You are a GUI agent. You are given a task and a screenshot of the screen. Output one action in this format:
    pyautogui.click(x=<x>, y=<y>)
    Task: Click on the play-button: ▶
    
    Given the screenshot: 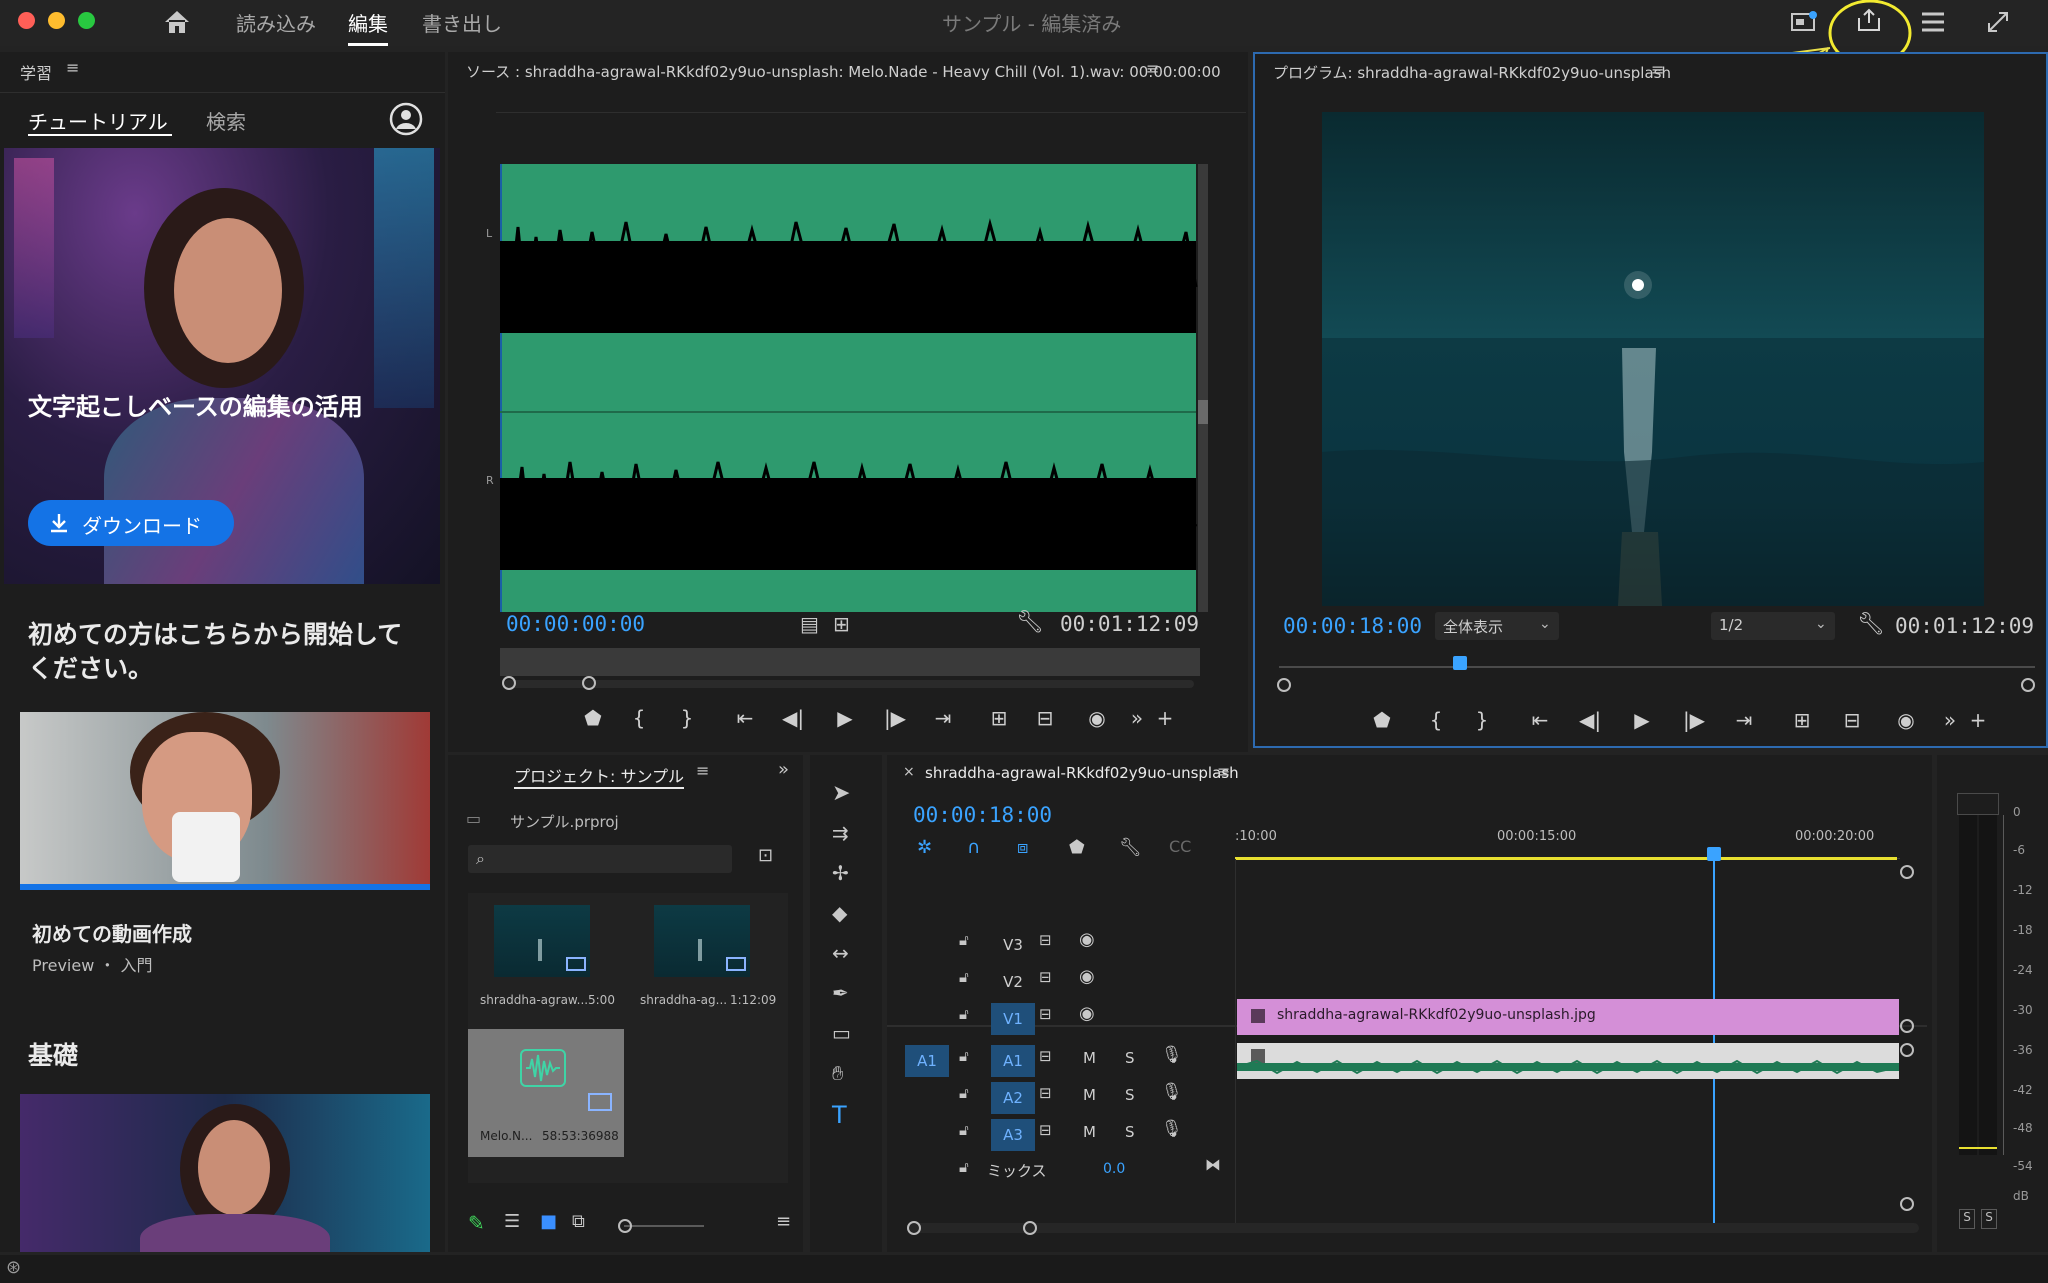 What is the action you would take?
    pyautogui.click(x=1642, y=720)
    